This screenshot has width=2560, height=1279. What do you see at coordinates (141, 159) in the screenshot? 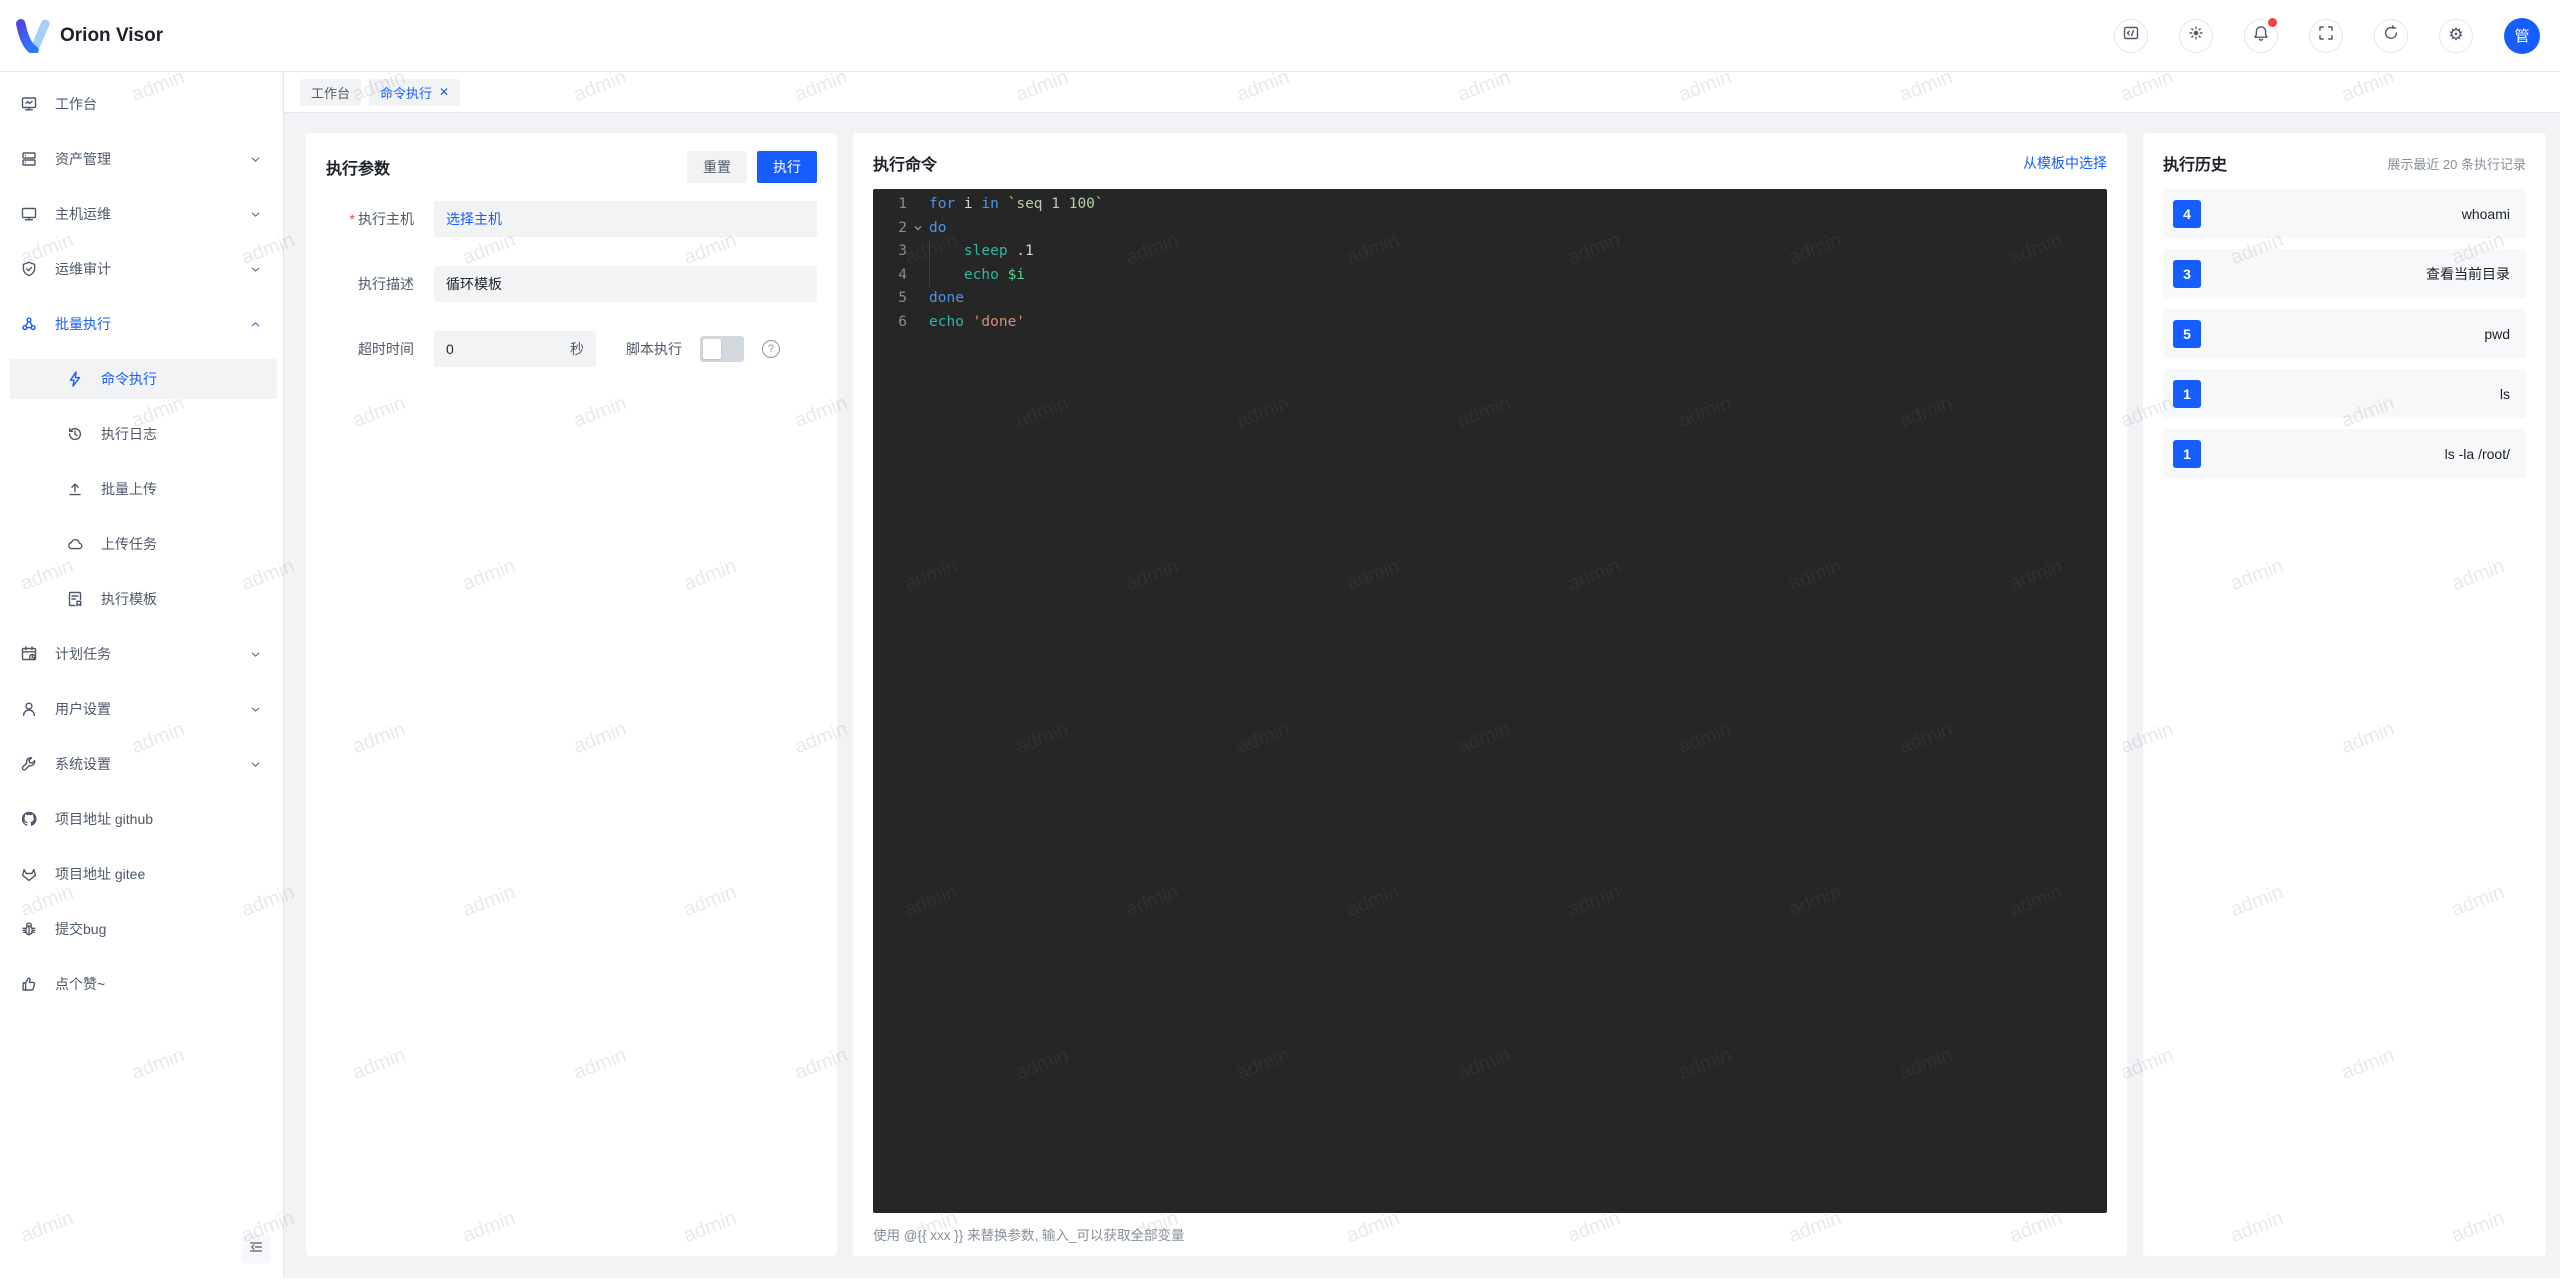
I see `sidebar-item-assets: 资产管理` at bounding box center [141, 159].